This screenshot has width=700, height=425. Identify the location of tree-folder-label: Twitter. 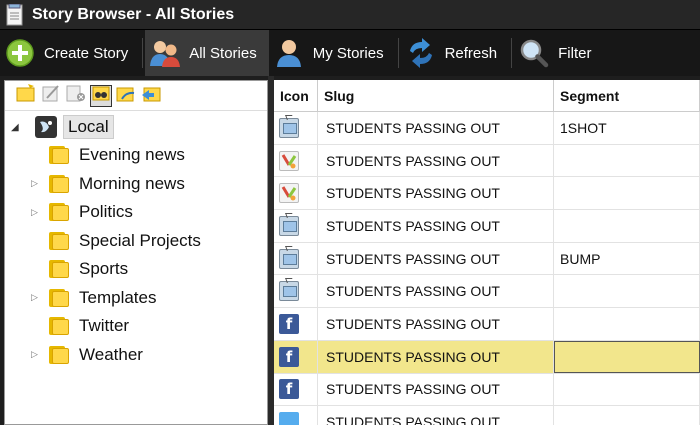
(104, 326).